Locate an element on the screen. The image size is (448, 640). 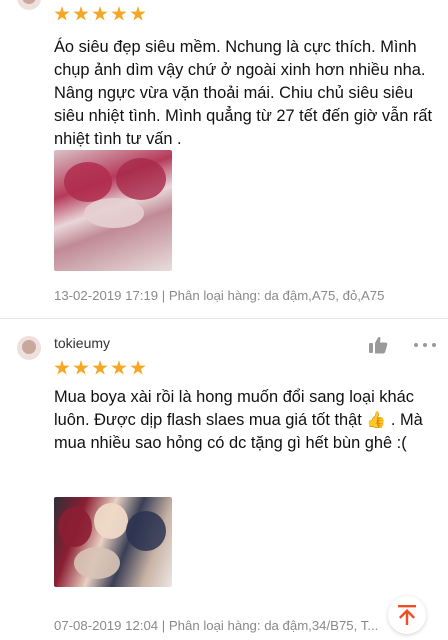
thumbs-up-emoji: 👍 is located at coordinates (376, 420).